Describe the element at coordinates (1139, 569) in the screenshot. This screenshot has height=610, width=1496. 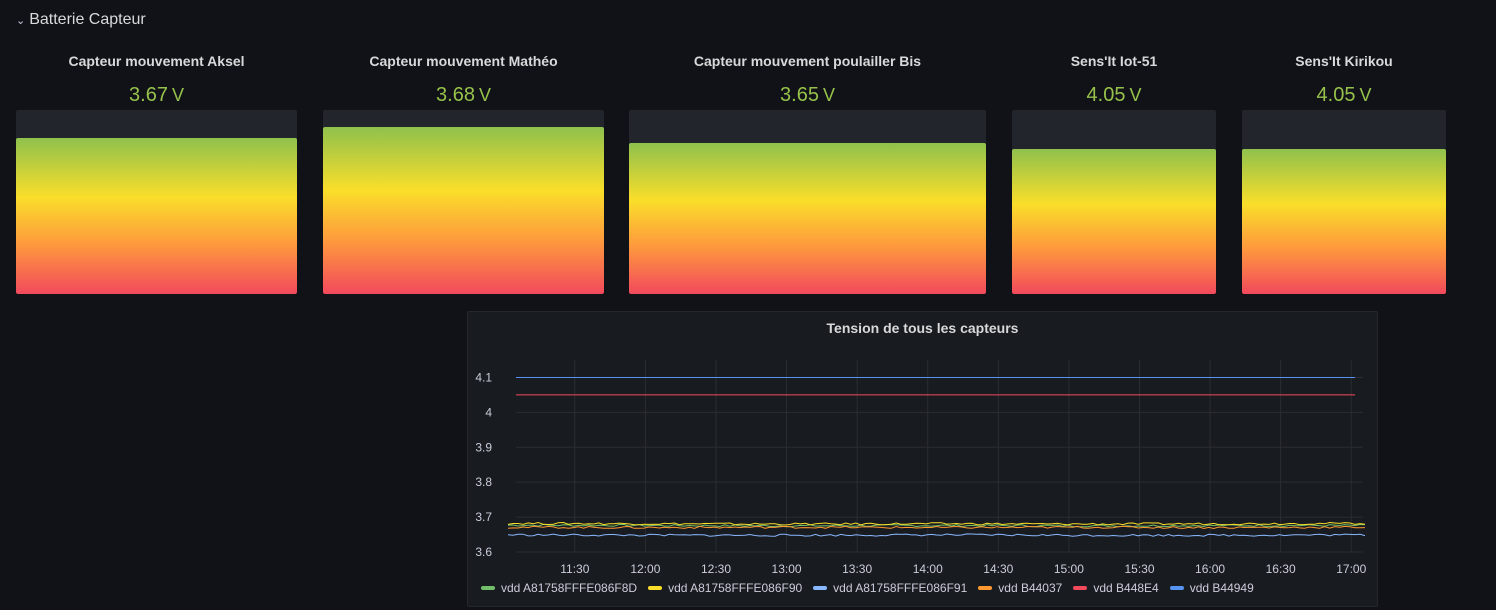
I see `x-tick-label: 15:30` at that location.